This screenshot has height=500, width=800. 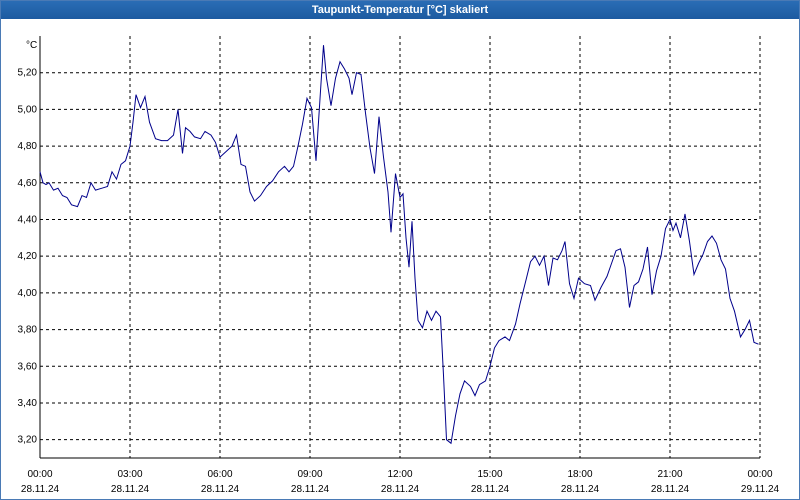 I want to click on y-tick-label: 5,20, so click(x=28, y=73).